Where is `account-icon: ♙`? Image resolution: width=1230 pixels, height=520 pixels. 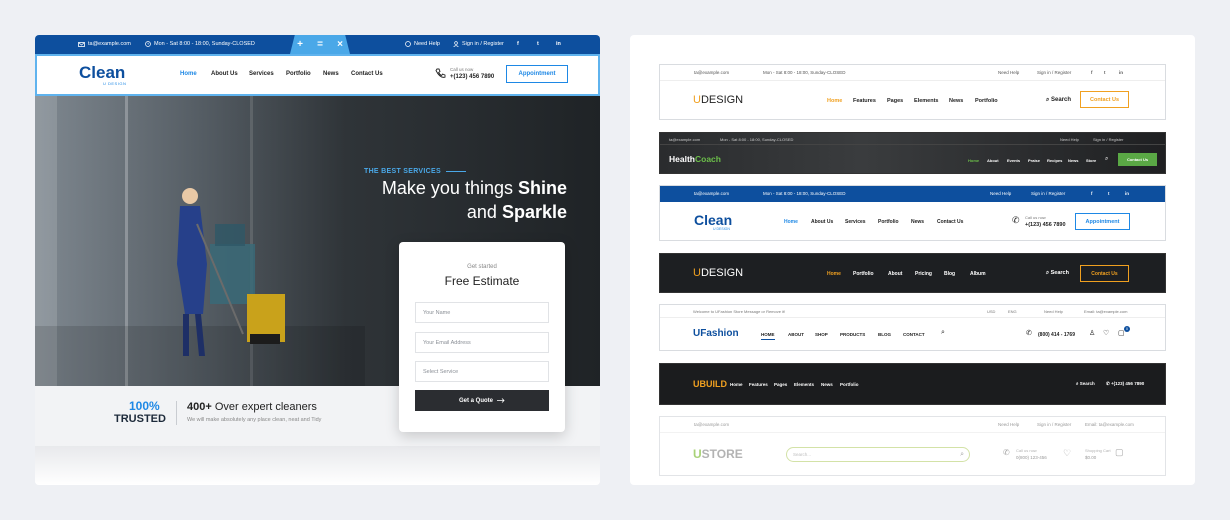 account-icon: ♙ is located at coordinates (1092, 333).